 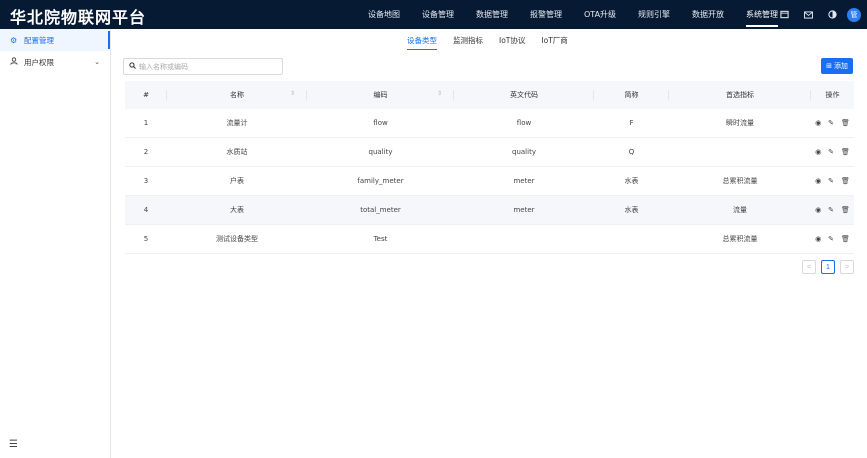 What do you see at coordinates (146, 239) in the screenshot?
I see `row-index: 5` at bounding box center [146, 239].